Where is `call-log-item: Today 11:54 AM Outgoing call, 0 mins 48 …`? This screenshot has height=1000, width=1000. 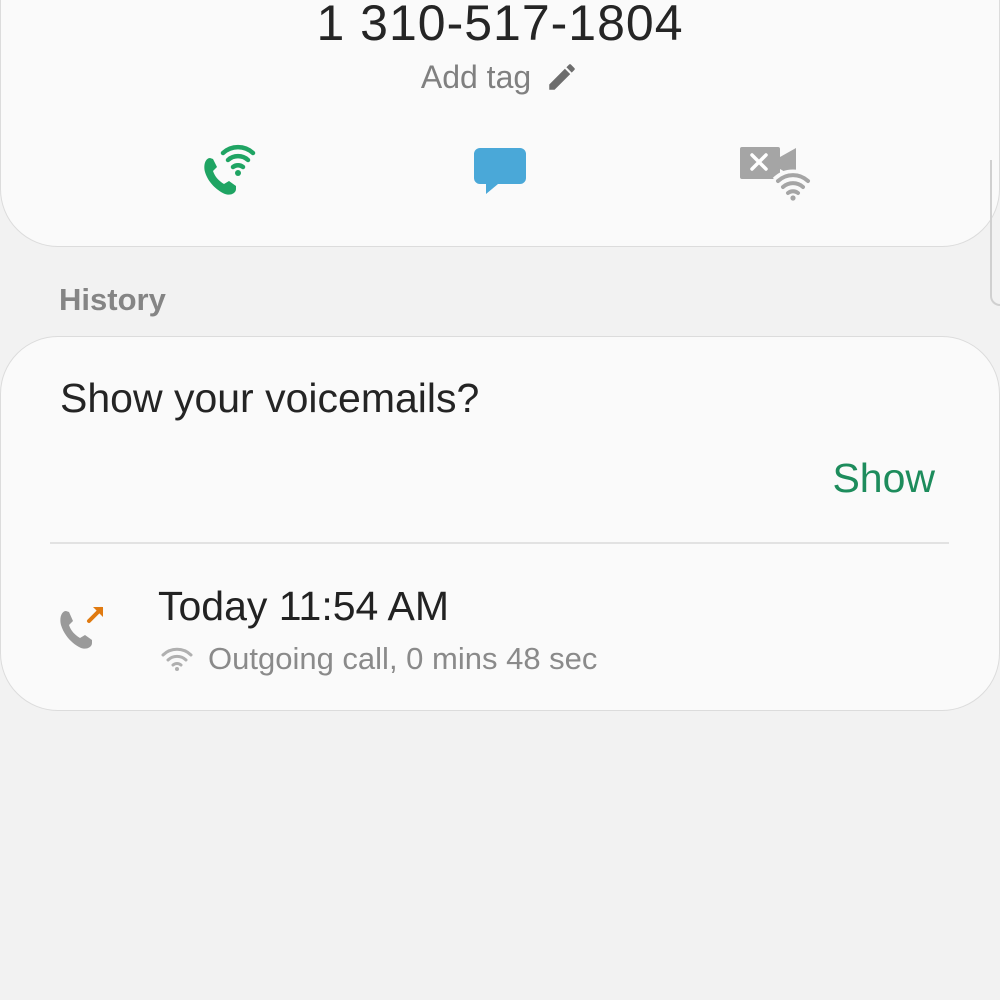 call-log-item: Today 11:54 AM Outgoing call, 0 mins 48 … is located at coordinates (500, 627).